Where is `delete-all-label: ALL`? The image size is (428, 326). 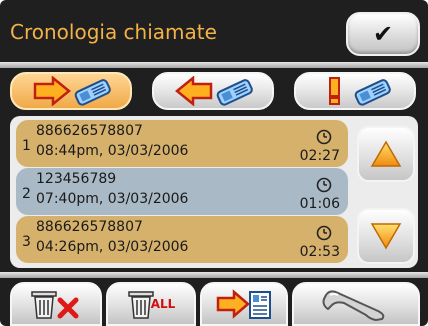
delete-all-label: ALL is located at coordinates (163, 304).